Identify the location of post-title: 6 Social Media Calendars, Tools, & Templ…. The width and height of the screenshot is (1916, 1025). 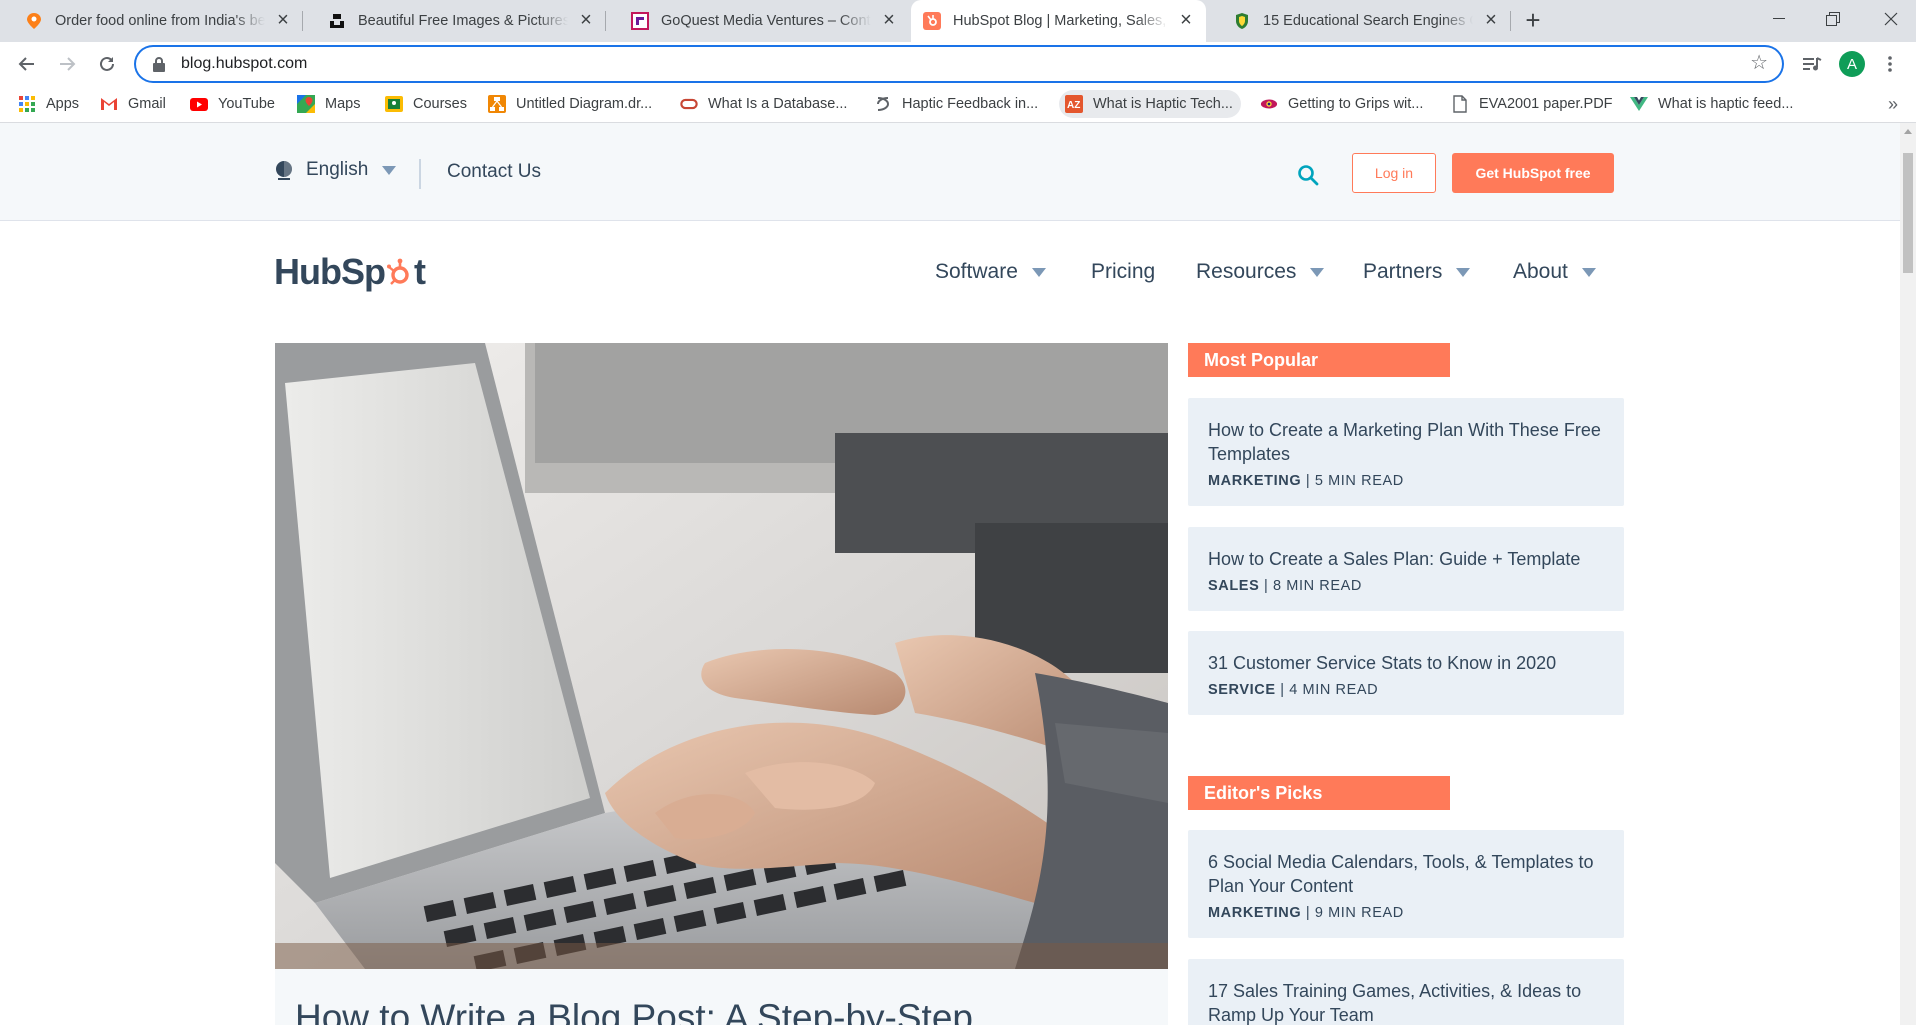
(1406, 874).